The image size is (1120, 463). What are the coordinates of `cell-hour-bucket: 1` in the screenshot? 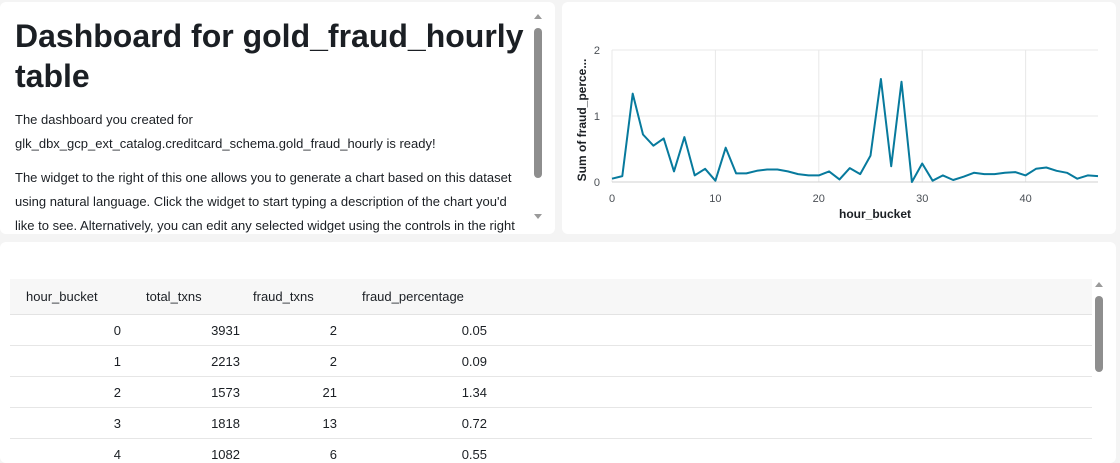 It's located at (117, 361).